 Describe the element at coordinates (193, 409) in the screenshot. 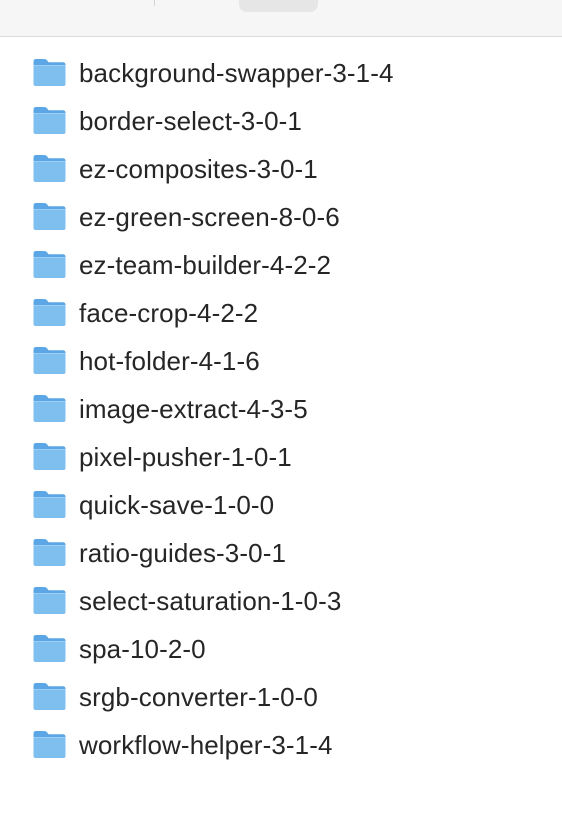

I see `folder-name: image-extract-4-3-5` at that location.